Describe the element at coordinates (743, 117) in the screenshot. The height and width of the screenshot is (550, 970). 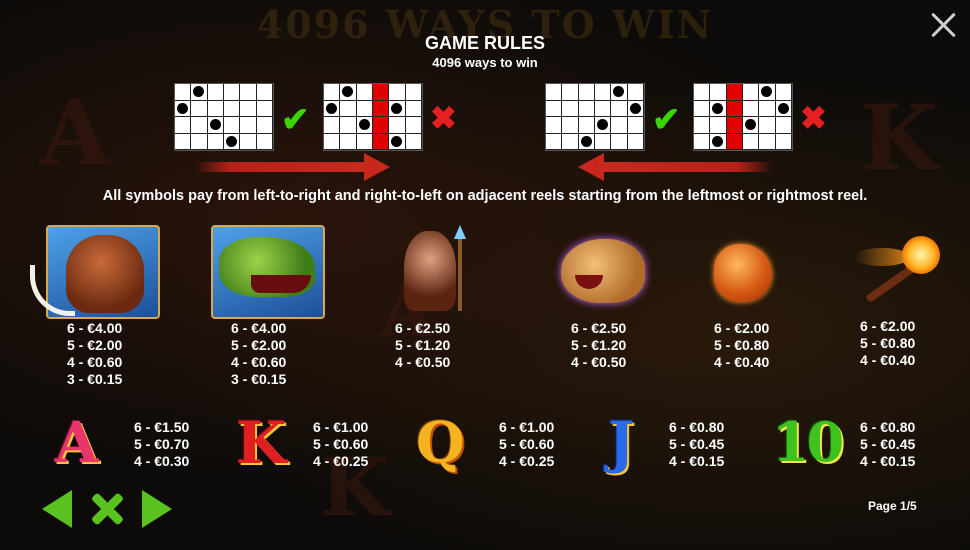
I see `example-grid-rtl-invalid` at that location.